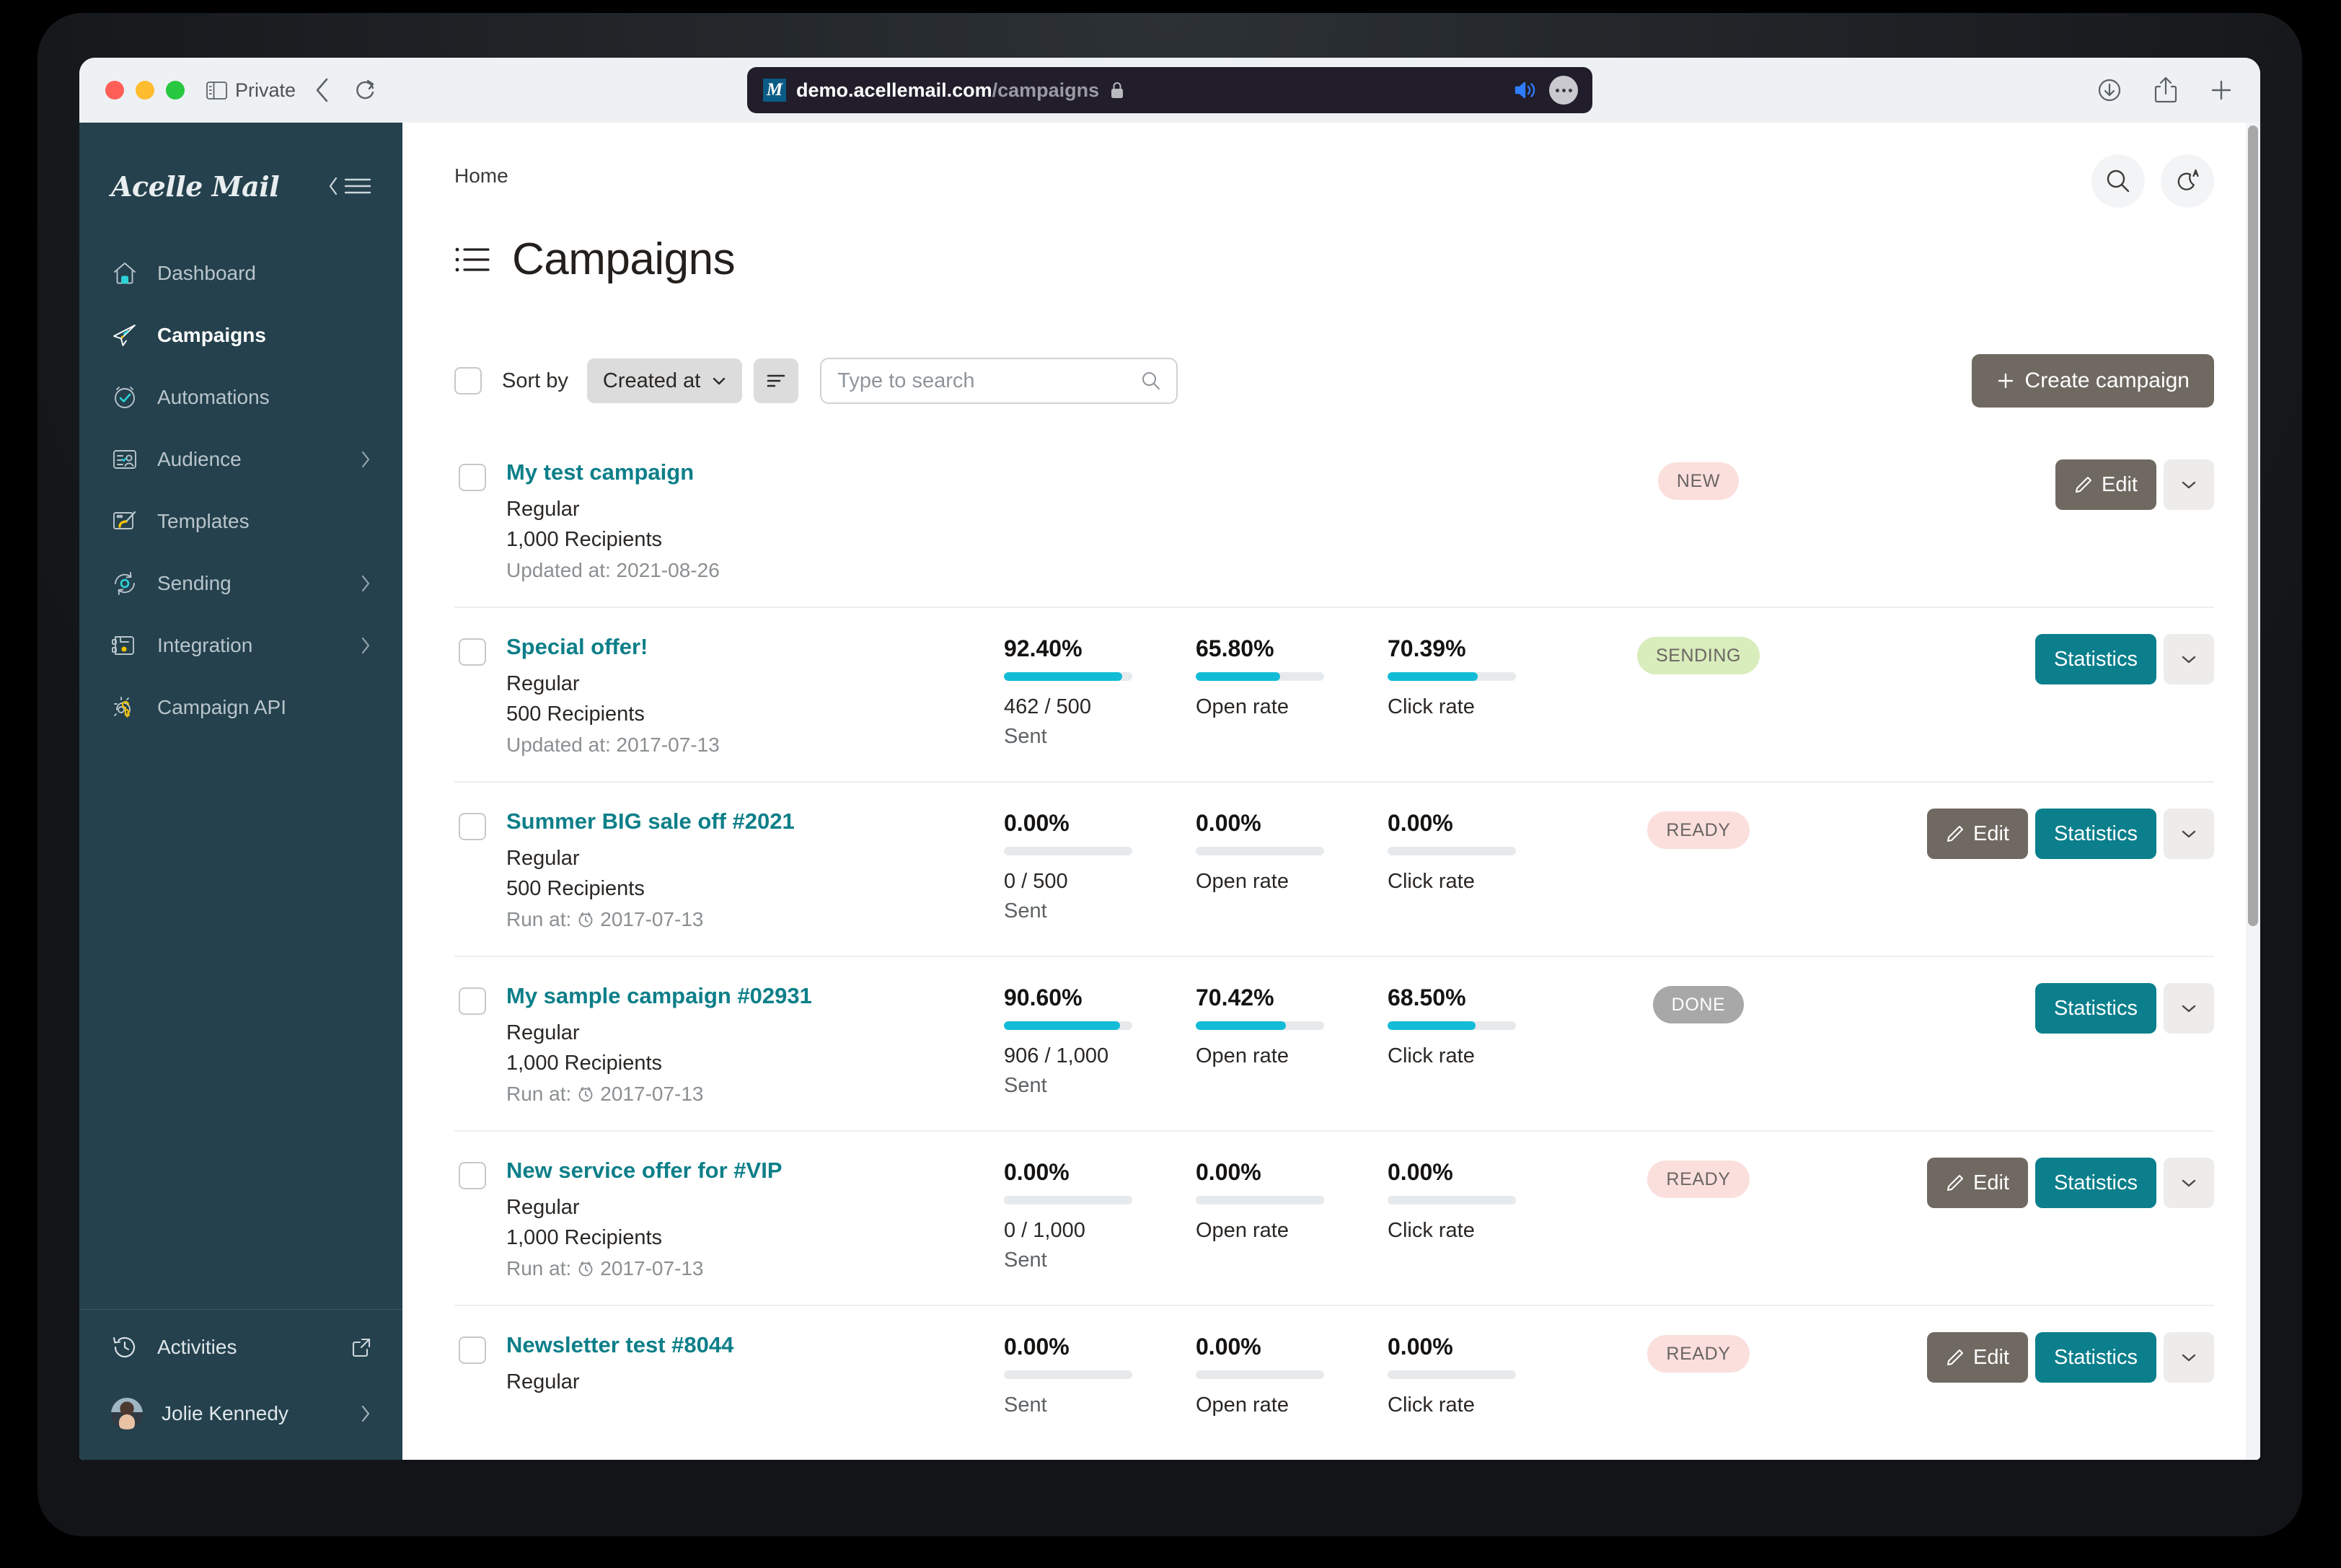 This screenshot has height=1568, width=2341. I want to click on click-rate-label: Click rate, so click(1431, 1056).